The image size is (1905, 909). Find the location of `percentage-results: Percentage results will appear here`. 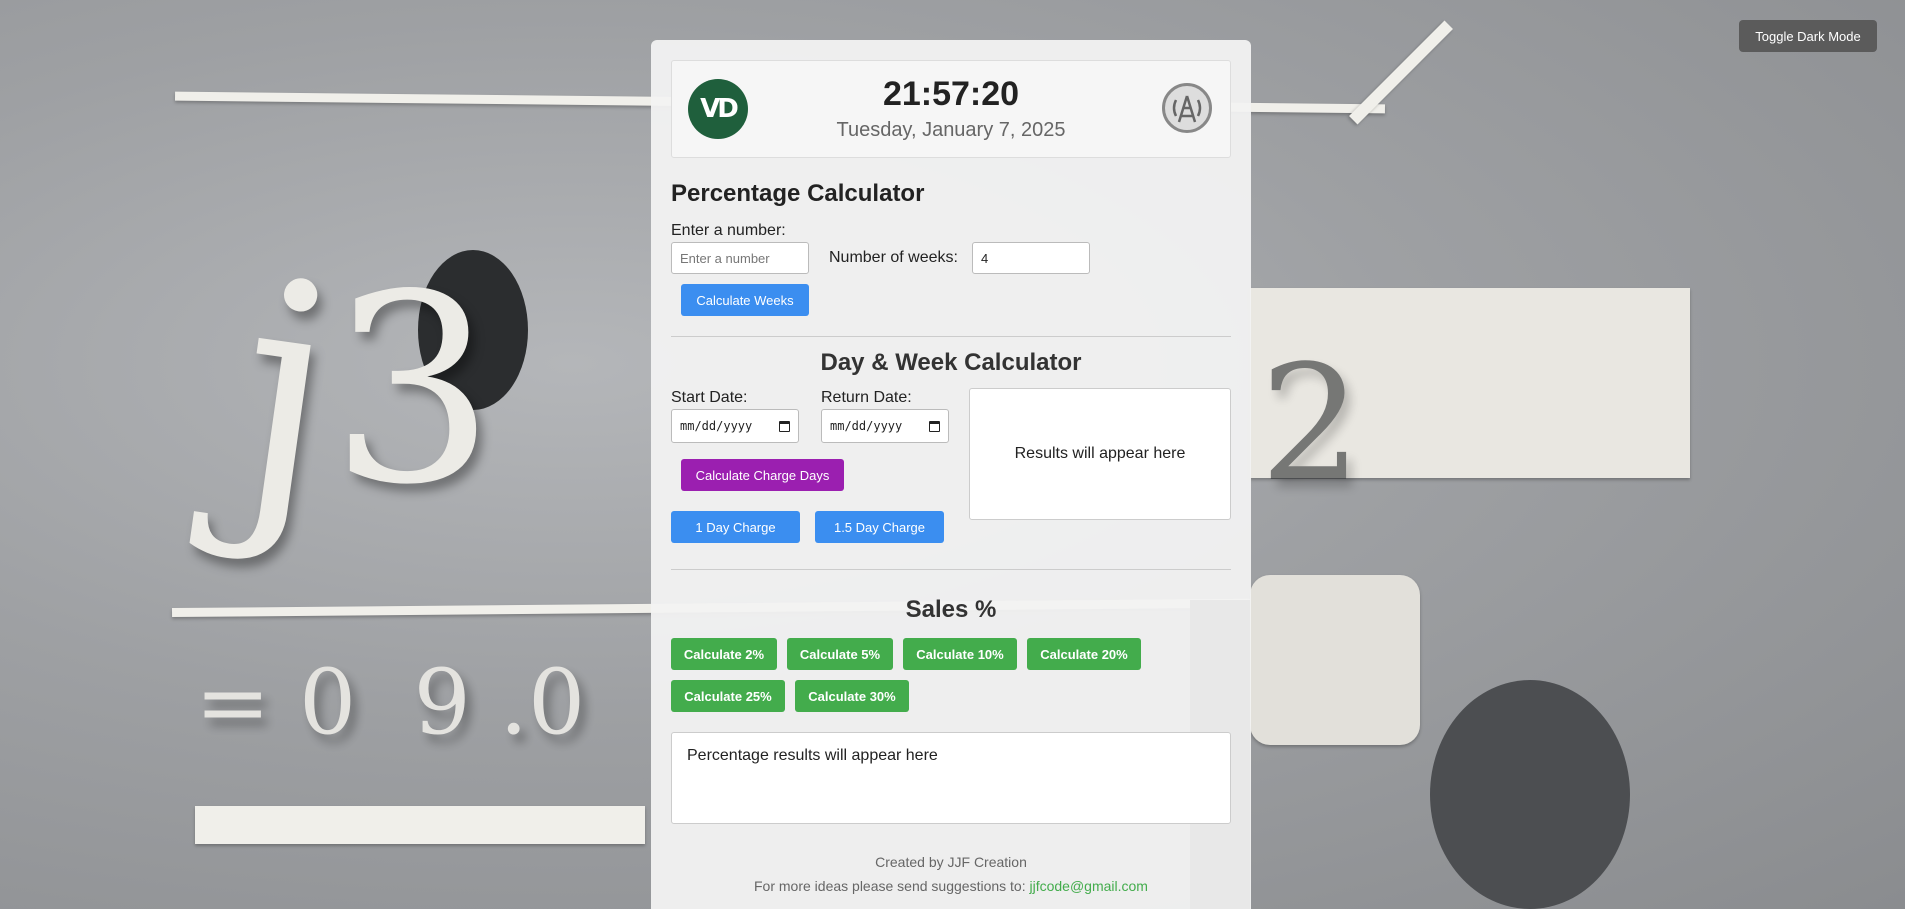

percentage-results: Percentage results will appear here is located at coordinates (951, 778).